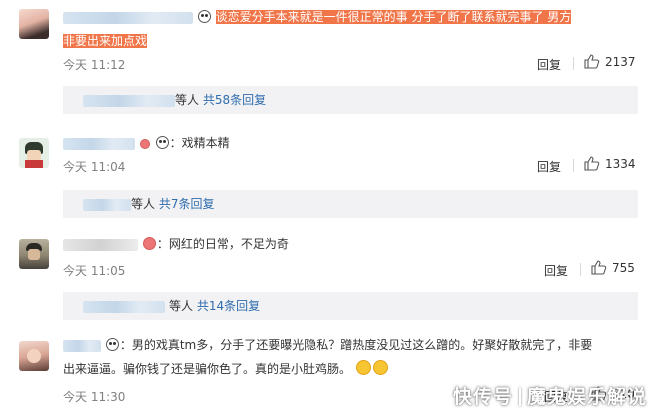 Image resolution: width=655 pixels, height=415 pixels. What do you see at coordinates (94, 65) in the screenshot?
I see `timestamp: 今天 11:12` at bounding box center [94, 65].